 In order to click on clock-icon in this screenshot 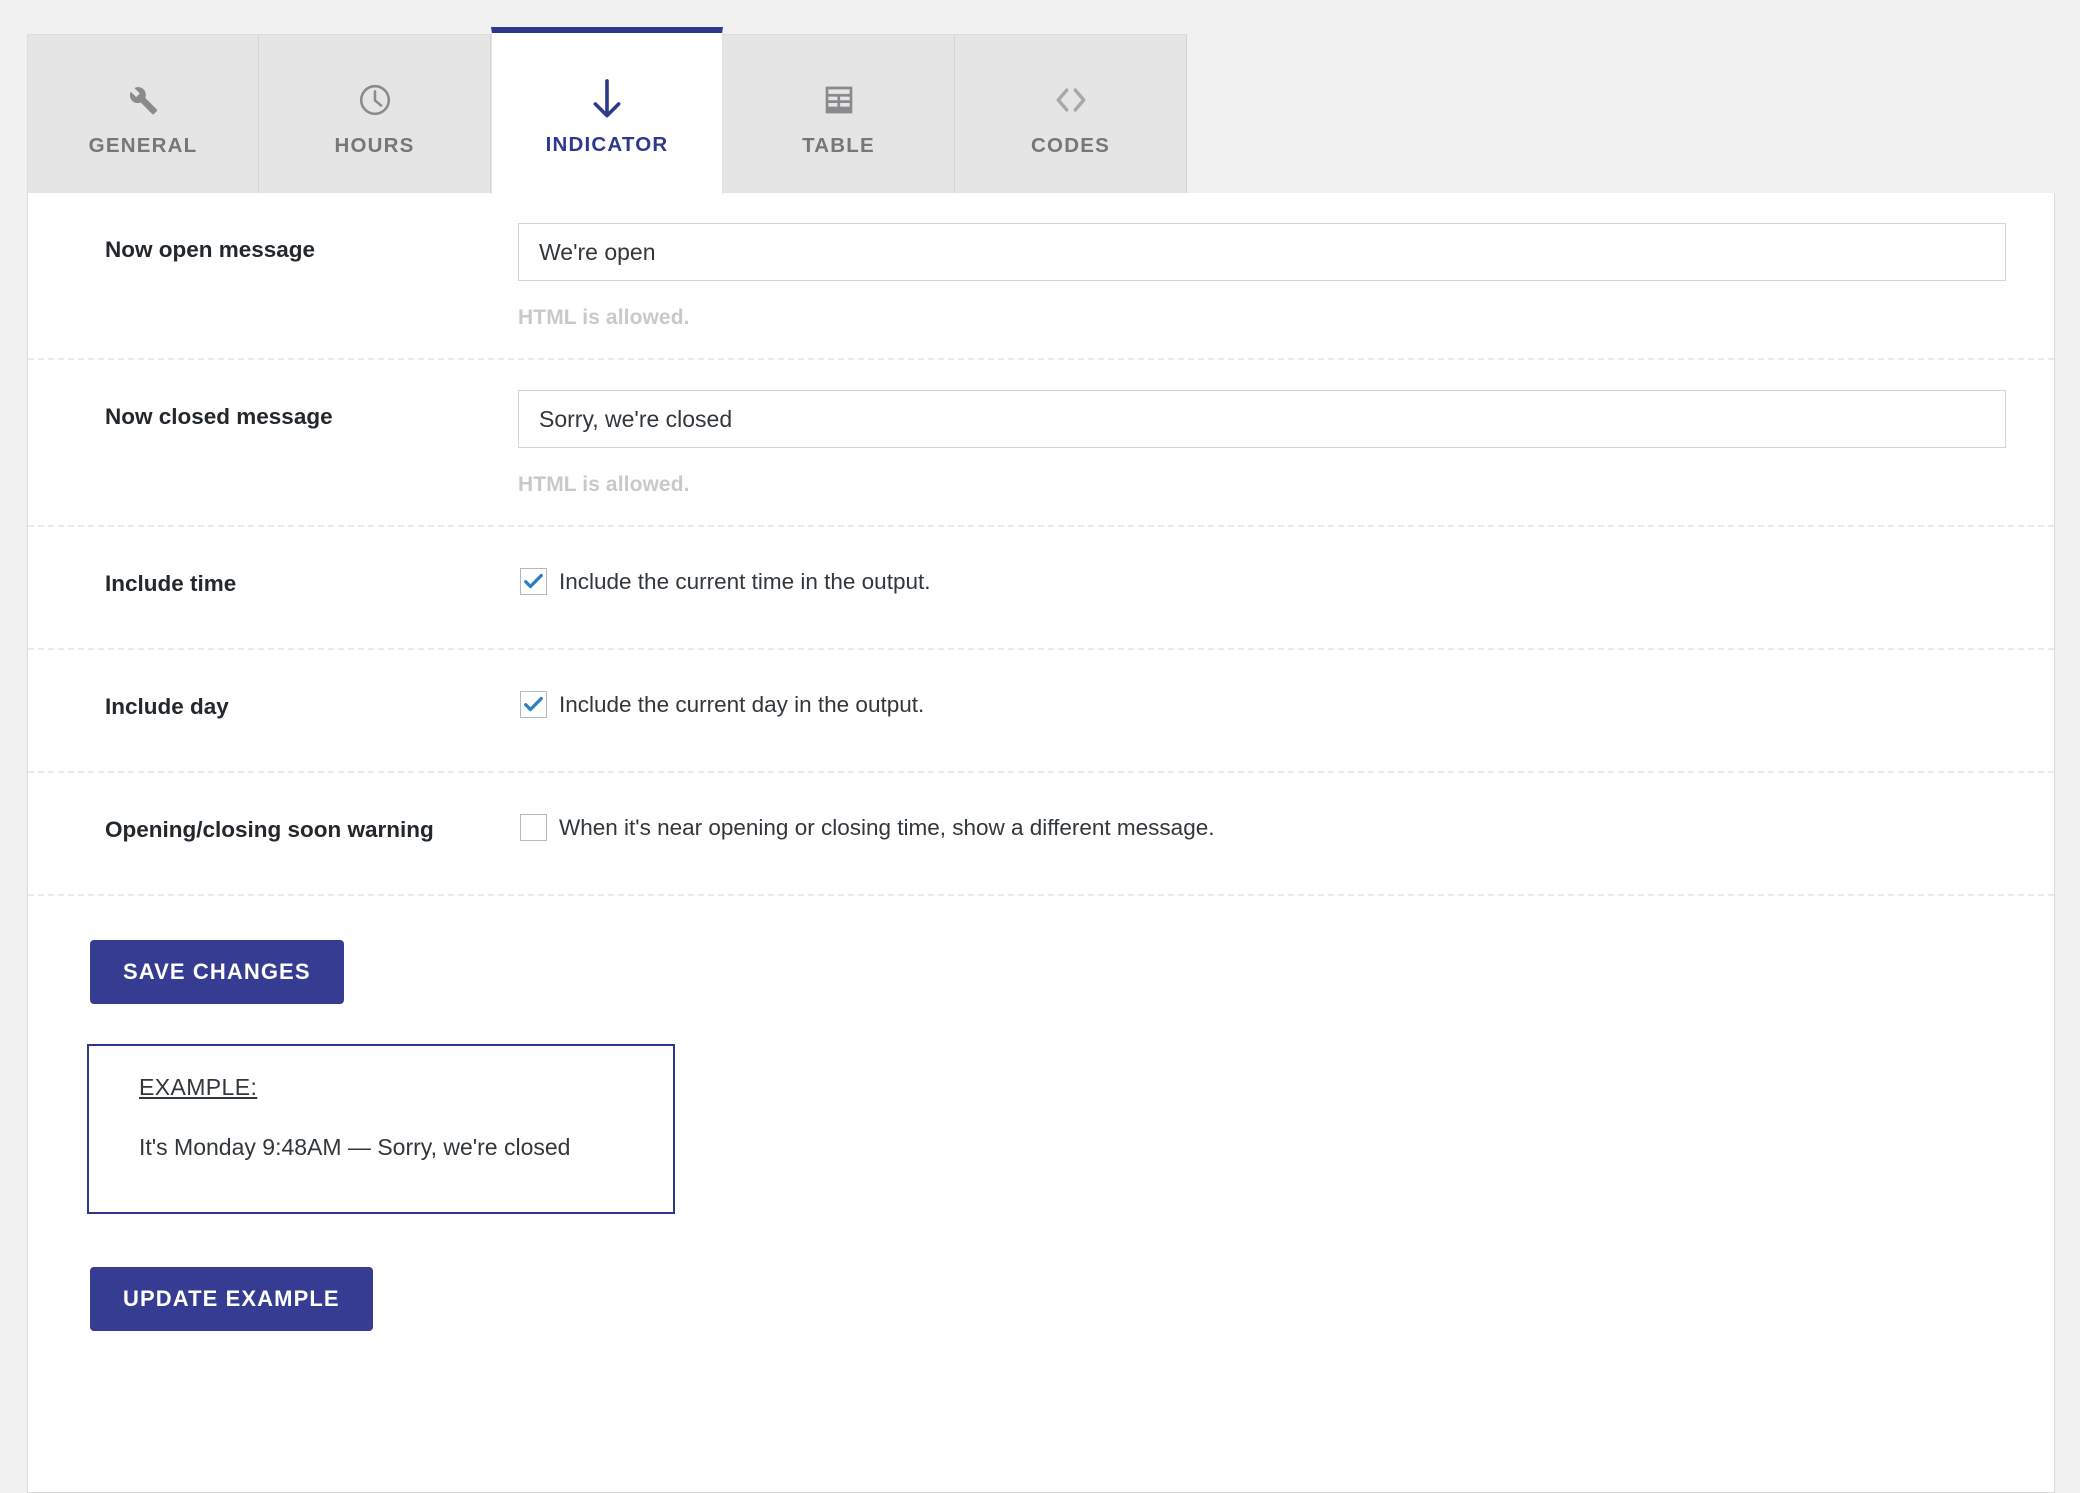, I will do `click(375, 100)`.